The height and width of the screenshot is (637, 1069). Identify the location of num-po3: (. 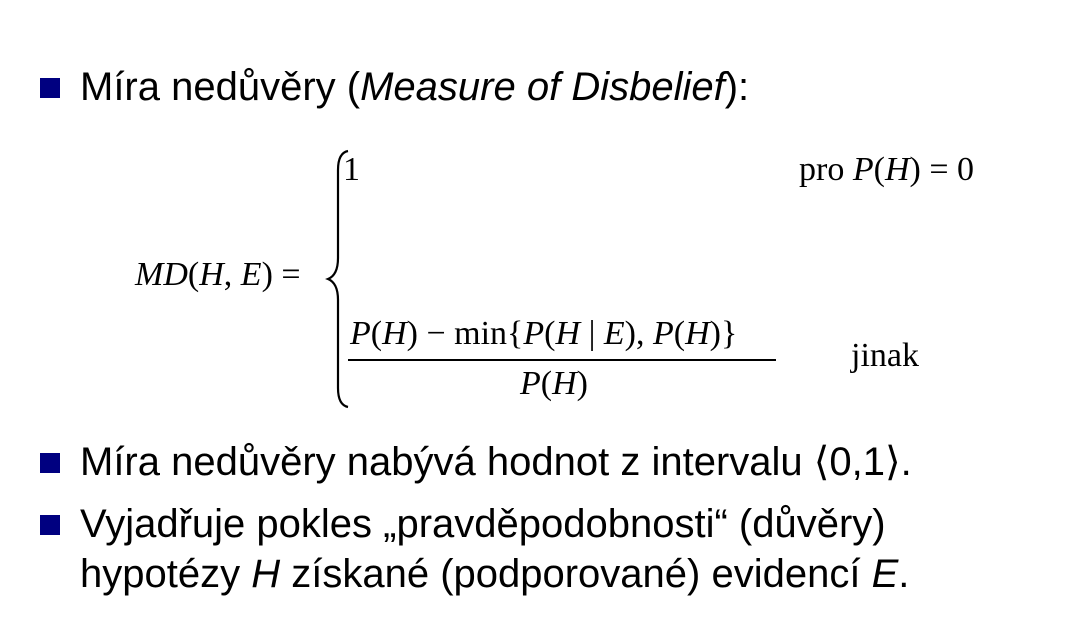
(679, 333).